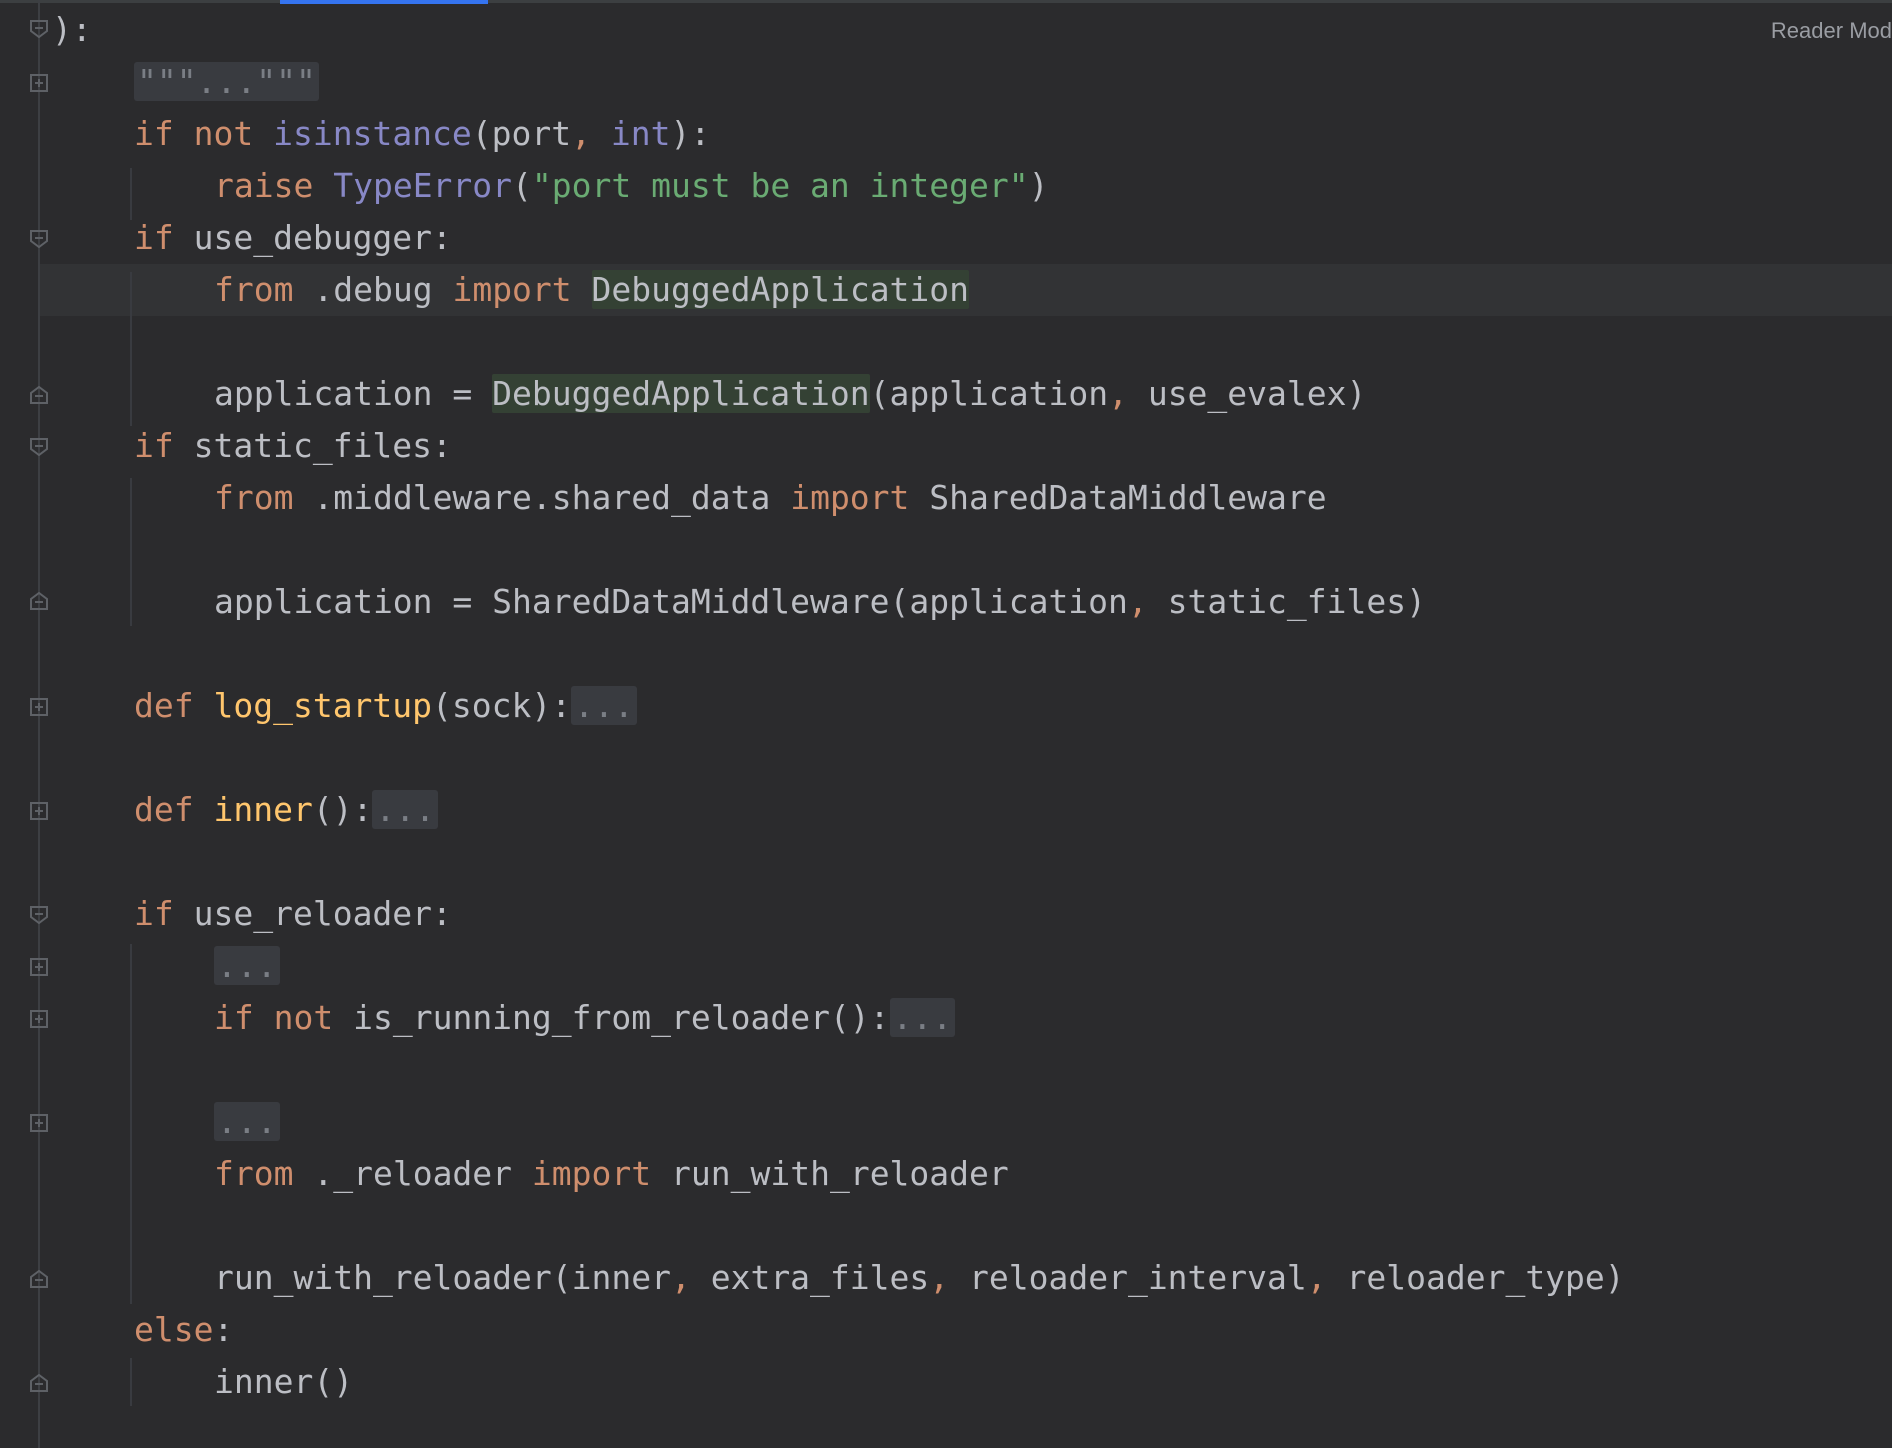 This screenshot has width=1892, height=1448. I want to click on code-text: (, so click(522, 185).